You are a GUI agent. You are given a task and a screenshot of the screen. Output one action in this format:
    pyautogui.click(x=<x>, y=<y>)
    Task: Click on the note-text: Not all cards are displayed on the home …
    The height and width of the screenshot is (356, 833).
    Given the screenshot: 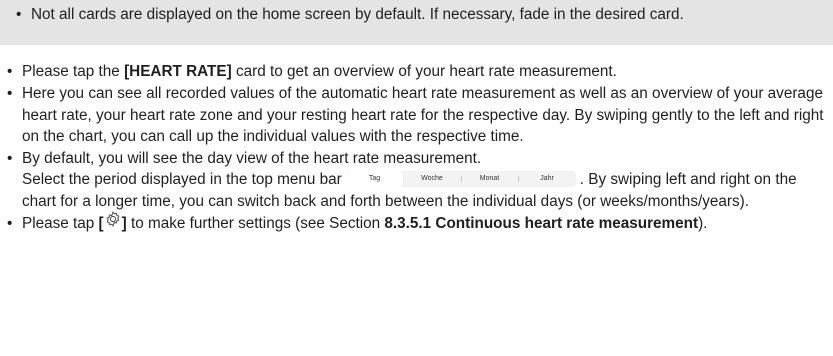 What is the action you would take?
    pyautogui.click(x=357, y=14)
    